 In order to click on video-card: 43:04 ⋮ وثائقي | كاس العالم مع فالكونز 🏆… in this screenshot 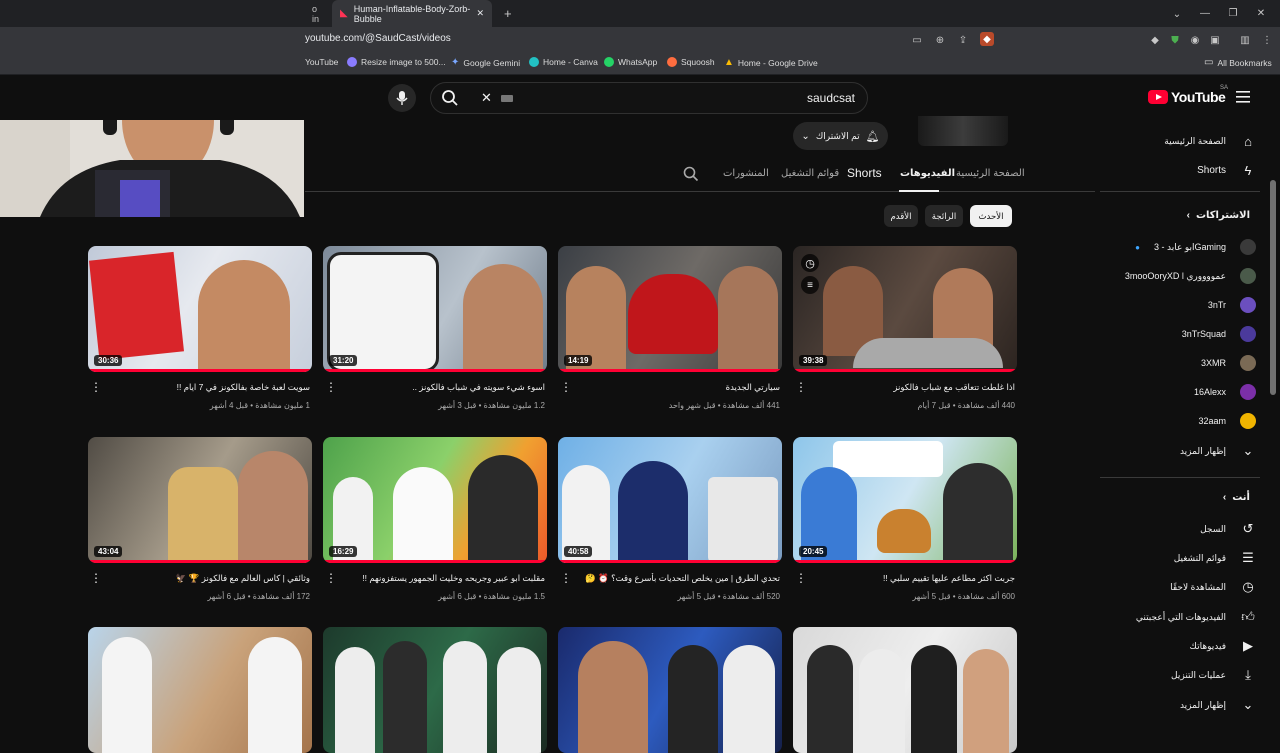, I will do `click(200, 527)`.